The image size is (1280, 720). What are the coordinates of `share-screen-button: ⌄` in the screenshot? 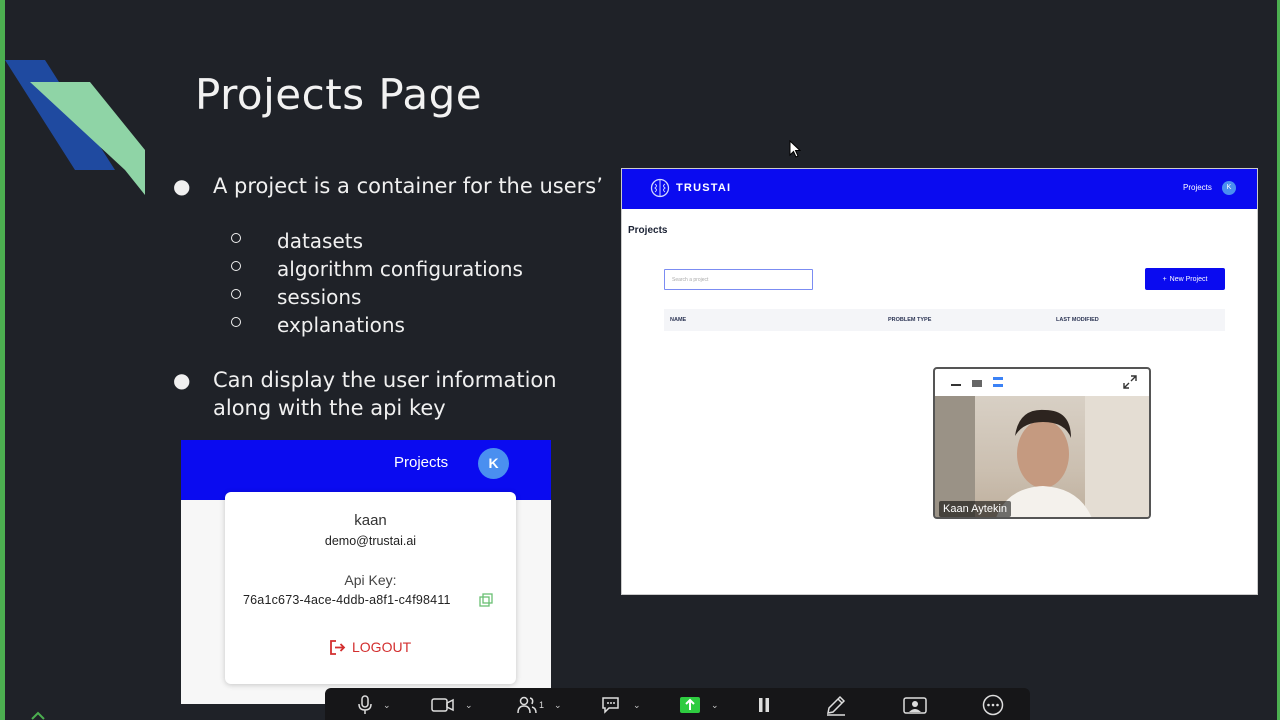 It's located at (699, 705).